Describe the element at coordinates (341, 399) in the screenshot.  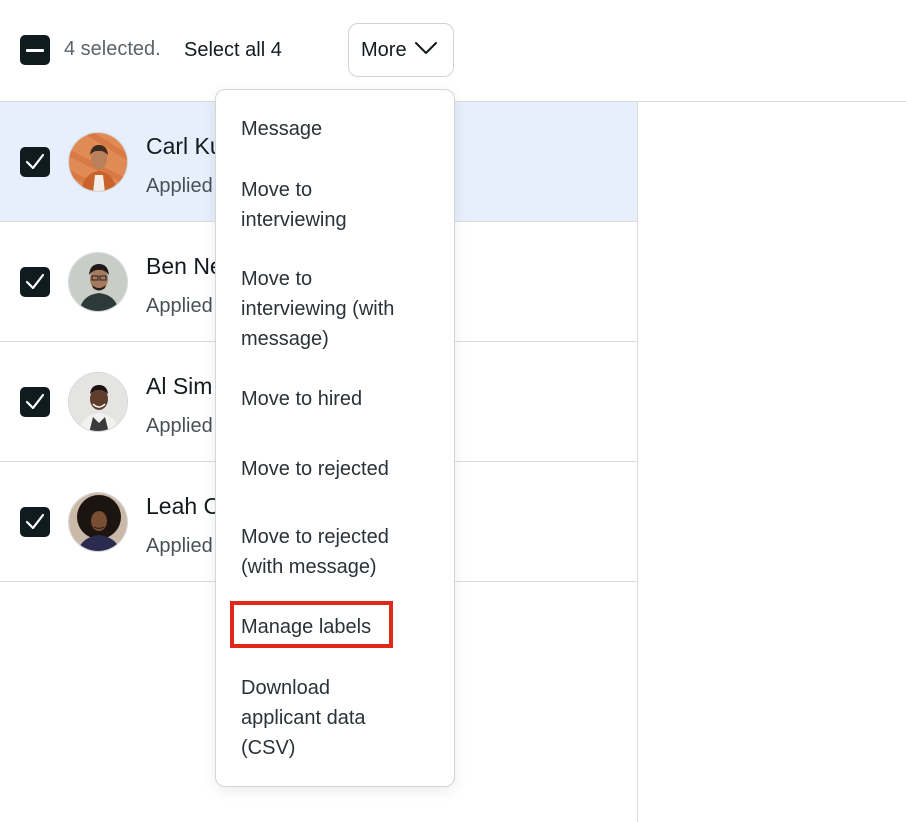
I see `menu-item-move-to-hired: Move to hired` at that location.